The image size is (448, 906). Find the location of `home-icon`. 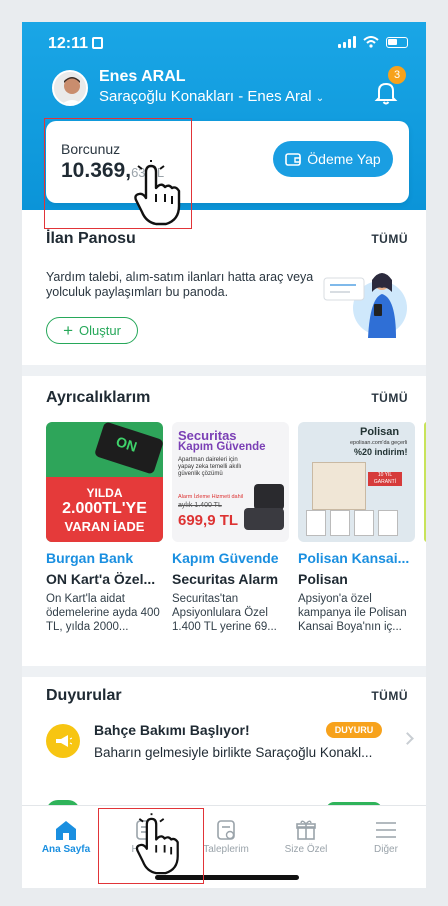

home-icon is located at coordinates (66, 830).